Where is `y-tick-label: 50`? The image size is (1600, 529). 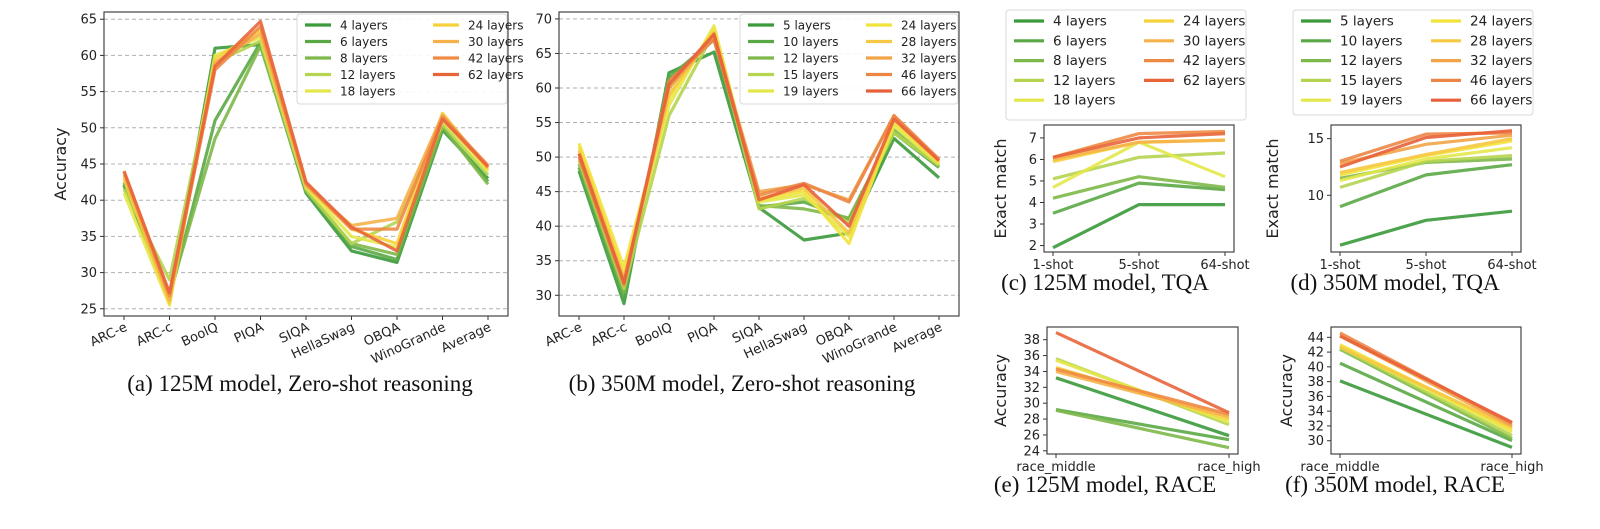
y-tick-label: 50 is located at coordinates (88, 128).